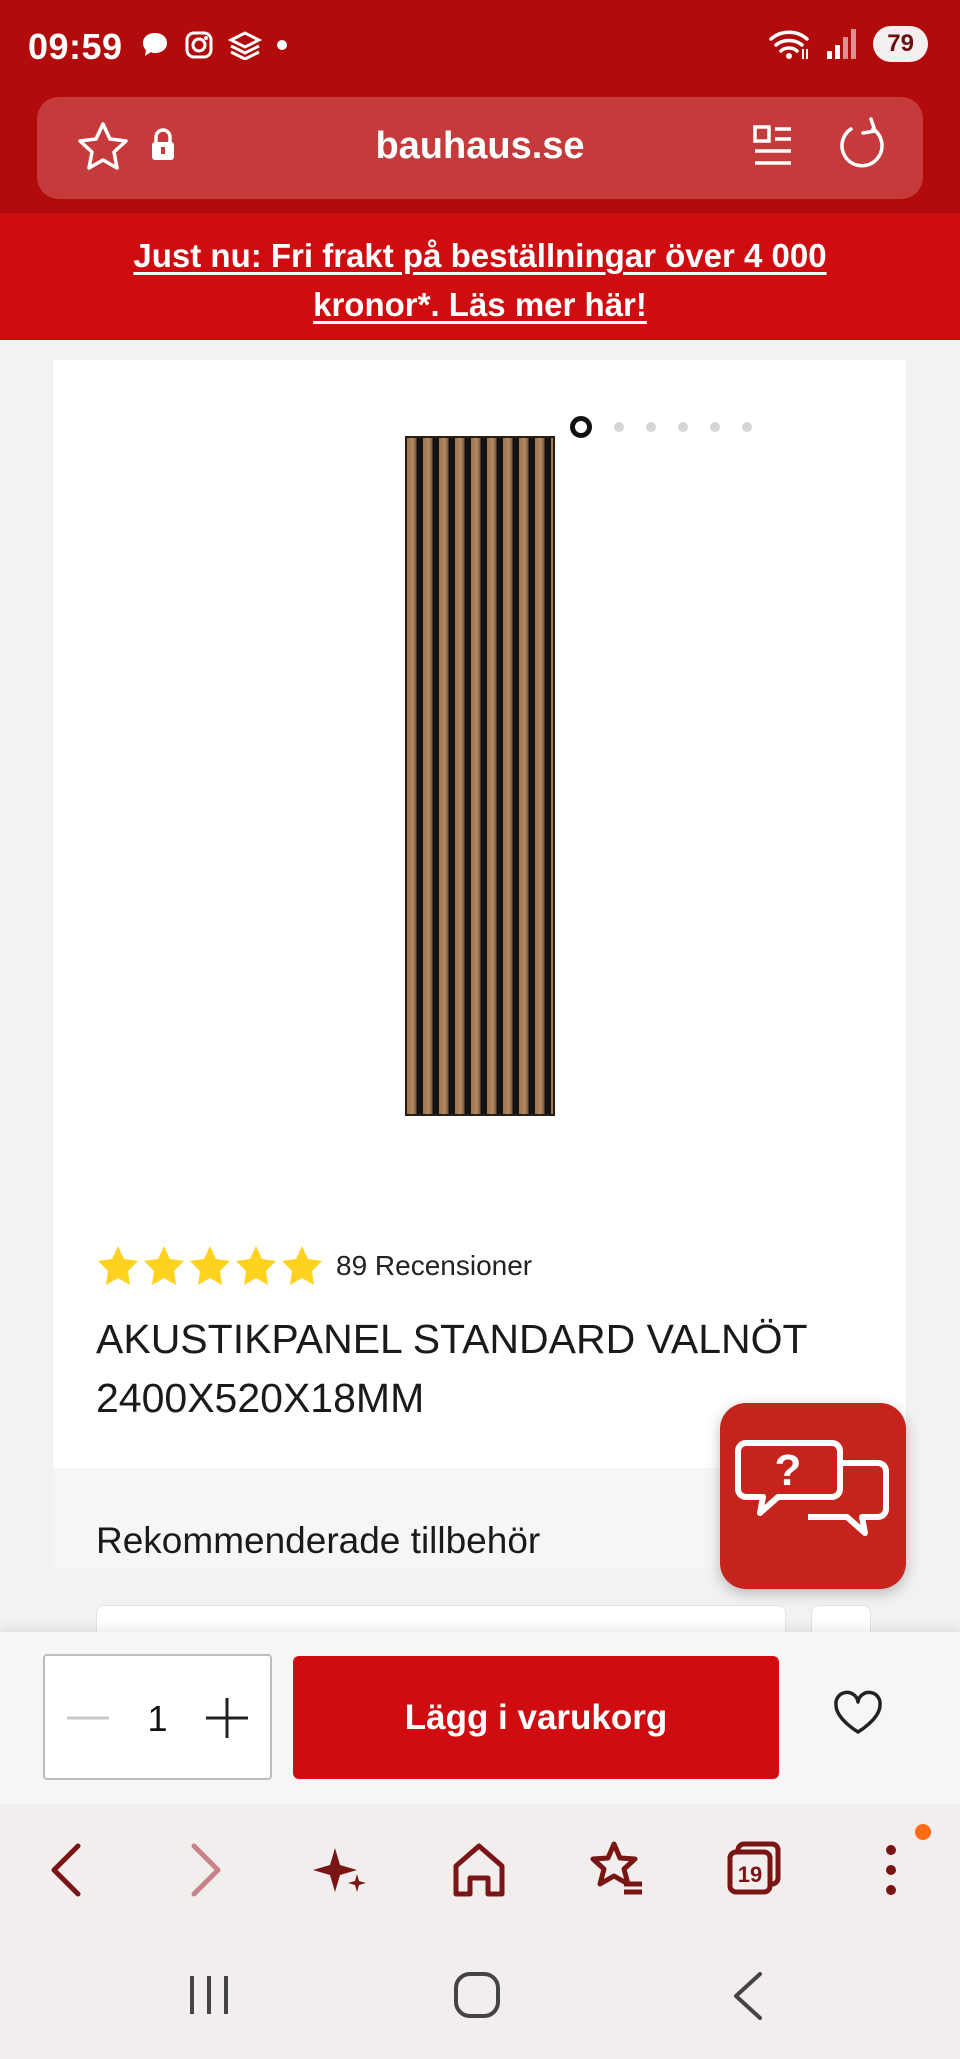 This screenshot has height=2059, width=960. Describe the element at coordinates (891, 1870) in the screenshot. I see `menu-icon` at that location.